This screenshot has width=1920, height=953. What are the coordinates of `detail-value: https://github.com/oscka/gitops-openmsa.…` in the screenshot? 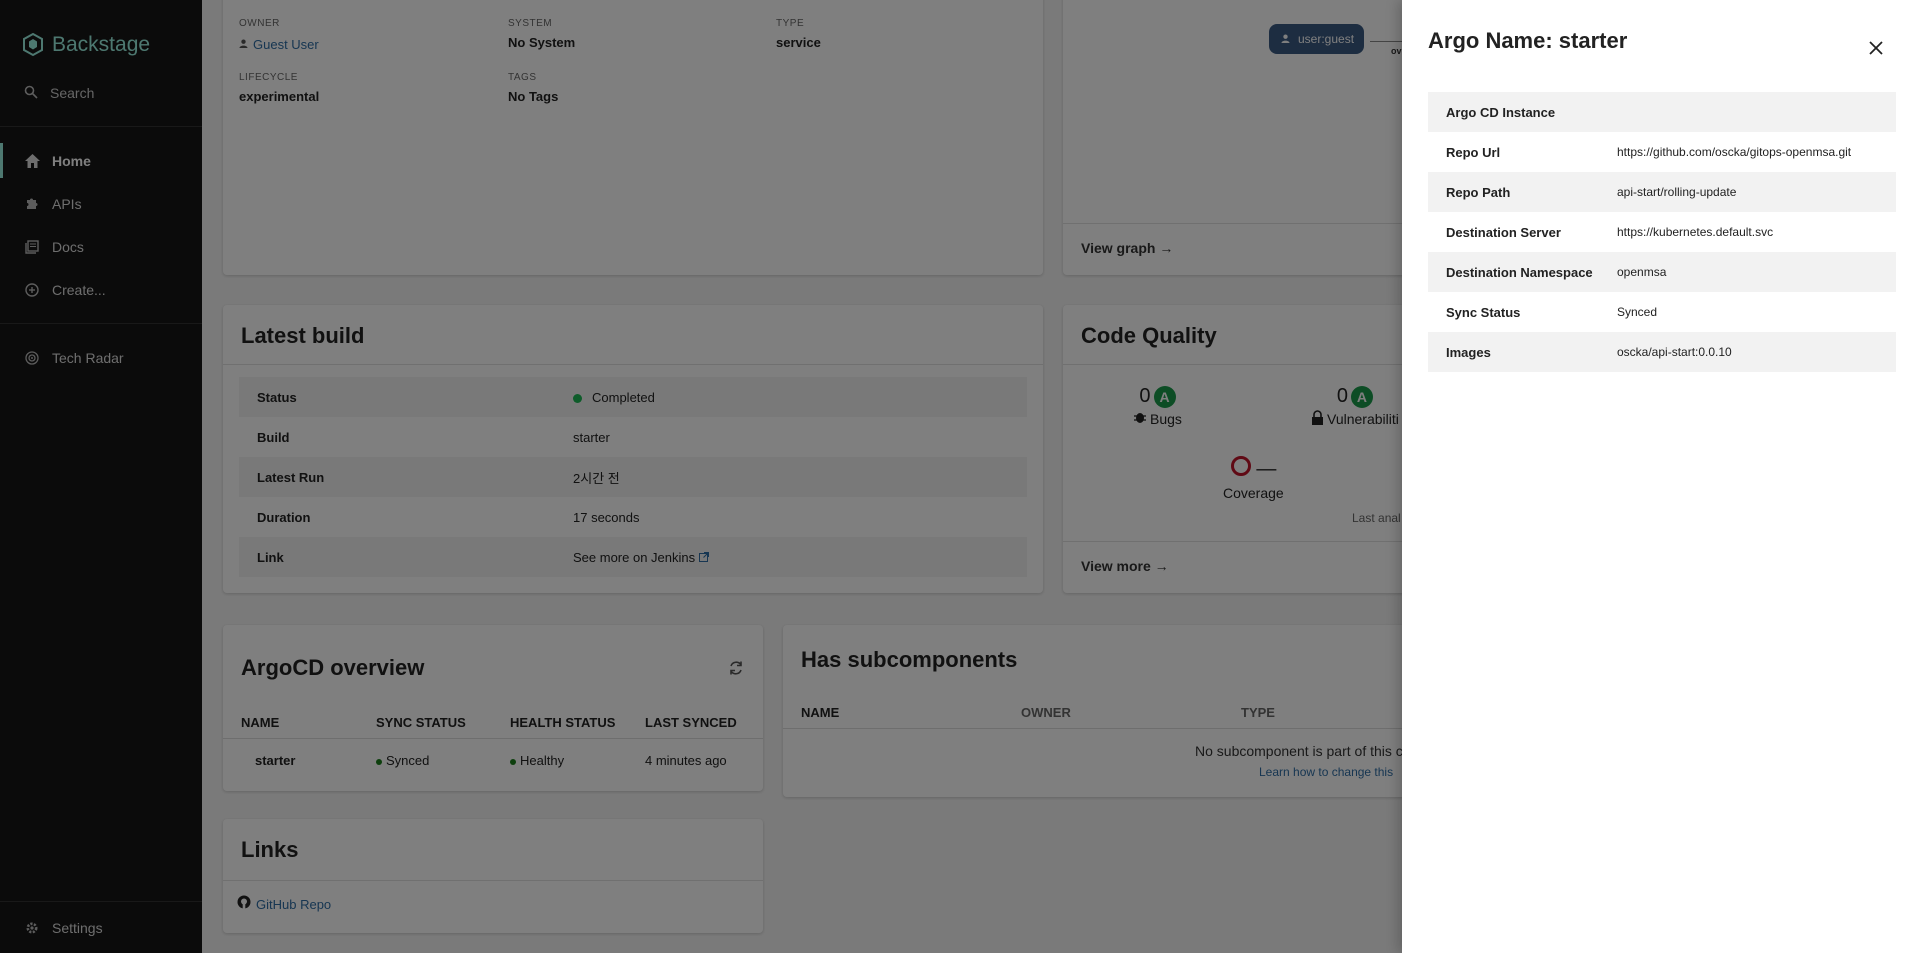 It's located at (1734, 152).